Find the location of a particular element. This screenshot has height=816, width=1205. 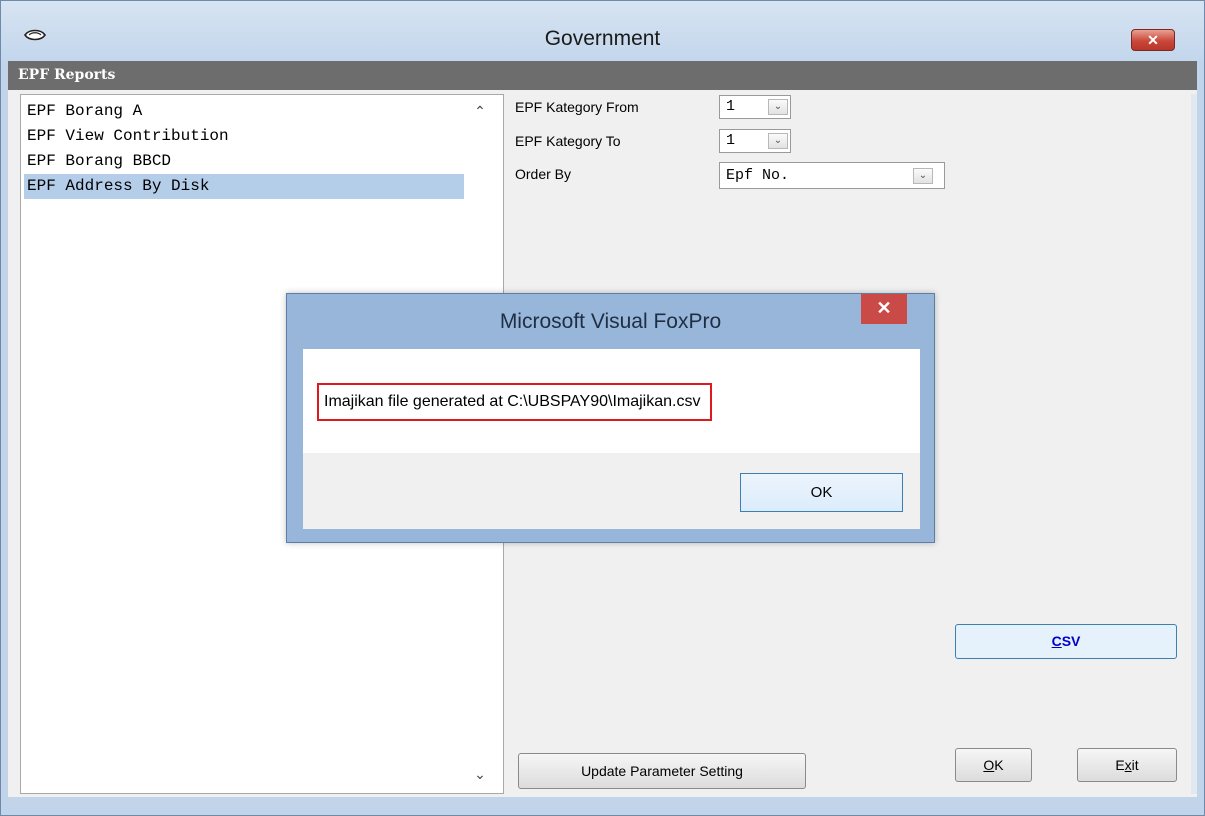

dialog-close-button: ✕ is located at coordinates (884, 309).